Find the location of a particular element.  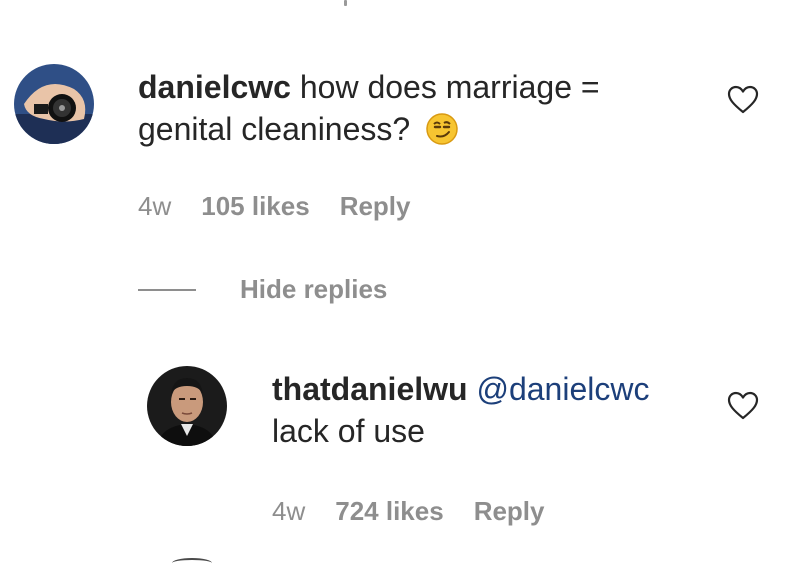

hide-replies-divider is located at coordinates (167, 289).